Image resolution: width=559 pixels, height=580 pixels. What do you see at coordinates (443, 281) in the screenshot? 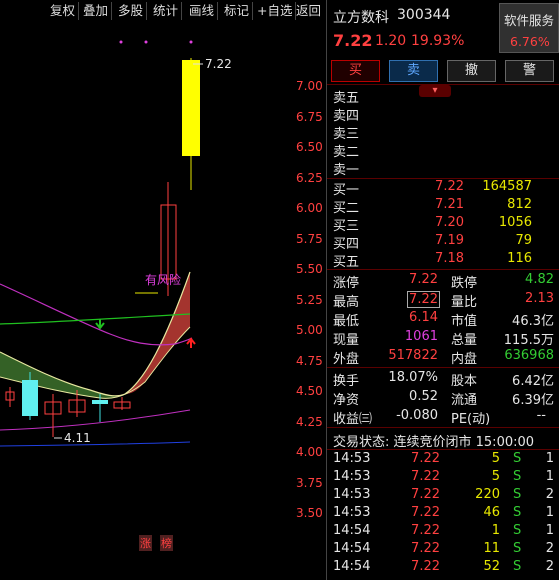
I see `stat-limit: 涨停 7.22 跌停 4.82` at bounding box center [443, 281].